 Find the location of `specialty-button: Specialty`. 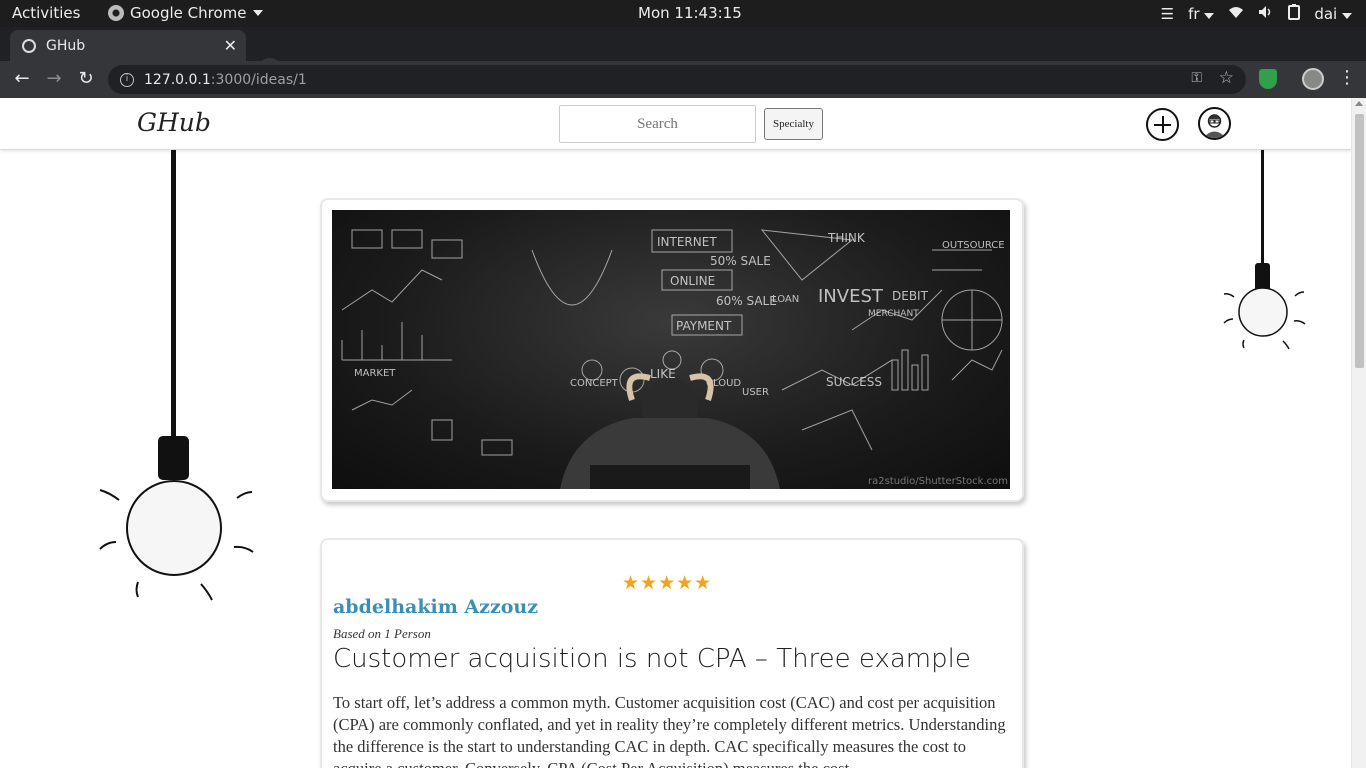

specialty-button: Specialty is located at coordinates (793, 124).